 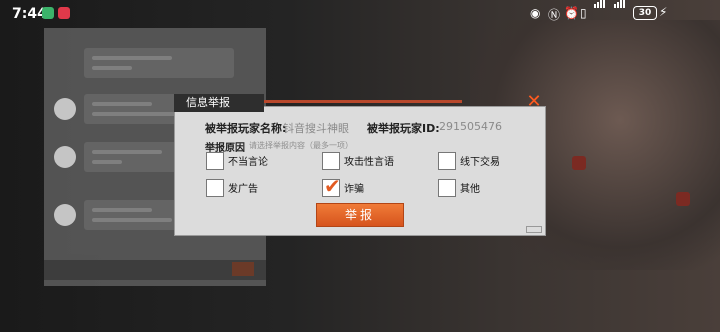 I want to click on reported-name-label: 被举报玩家名称:, so click(x=246, y=128).